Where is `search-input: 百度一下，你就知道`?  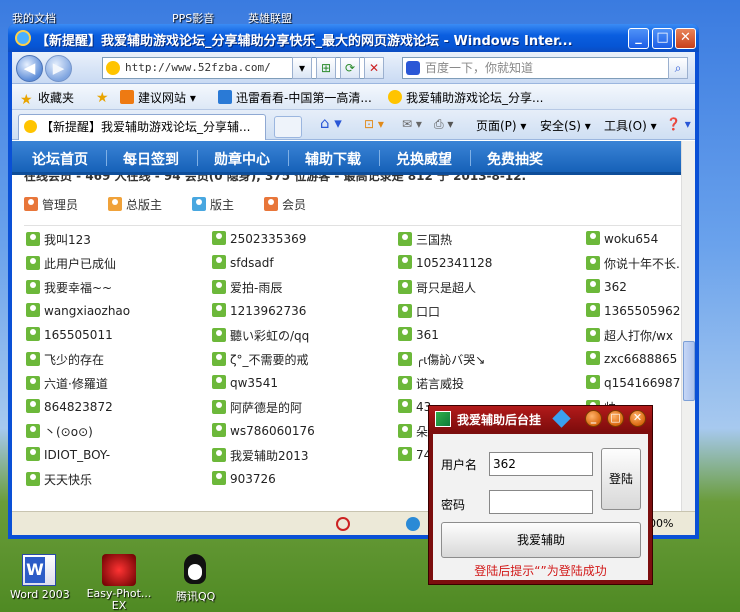
search-input: 百度一下，你就知道 is located at coordinates (539, 68).